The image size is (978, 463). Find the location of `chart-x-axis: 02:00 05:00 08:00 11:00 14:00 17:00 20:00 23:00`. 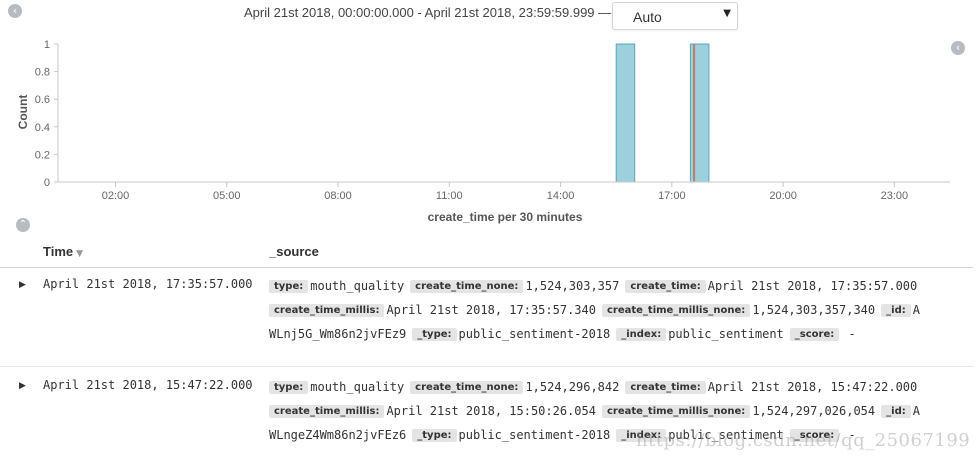

chart-x-axis: 02:00 05:00 08:00 11:00 14:00 17:00 20:00 23:00 is located at coordinates (504, 191).